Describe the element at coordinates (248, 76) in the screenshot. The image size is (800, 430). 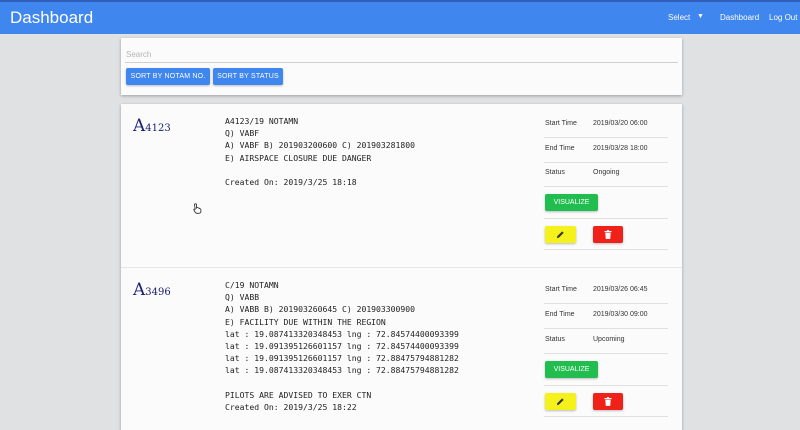
I see `sort-by-status-button: SORT BY STATUS` at that location.